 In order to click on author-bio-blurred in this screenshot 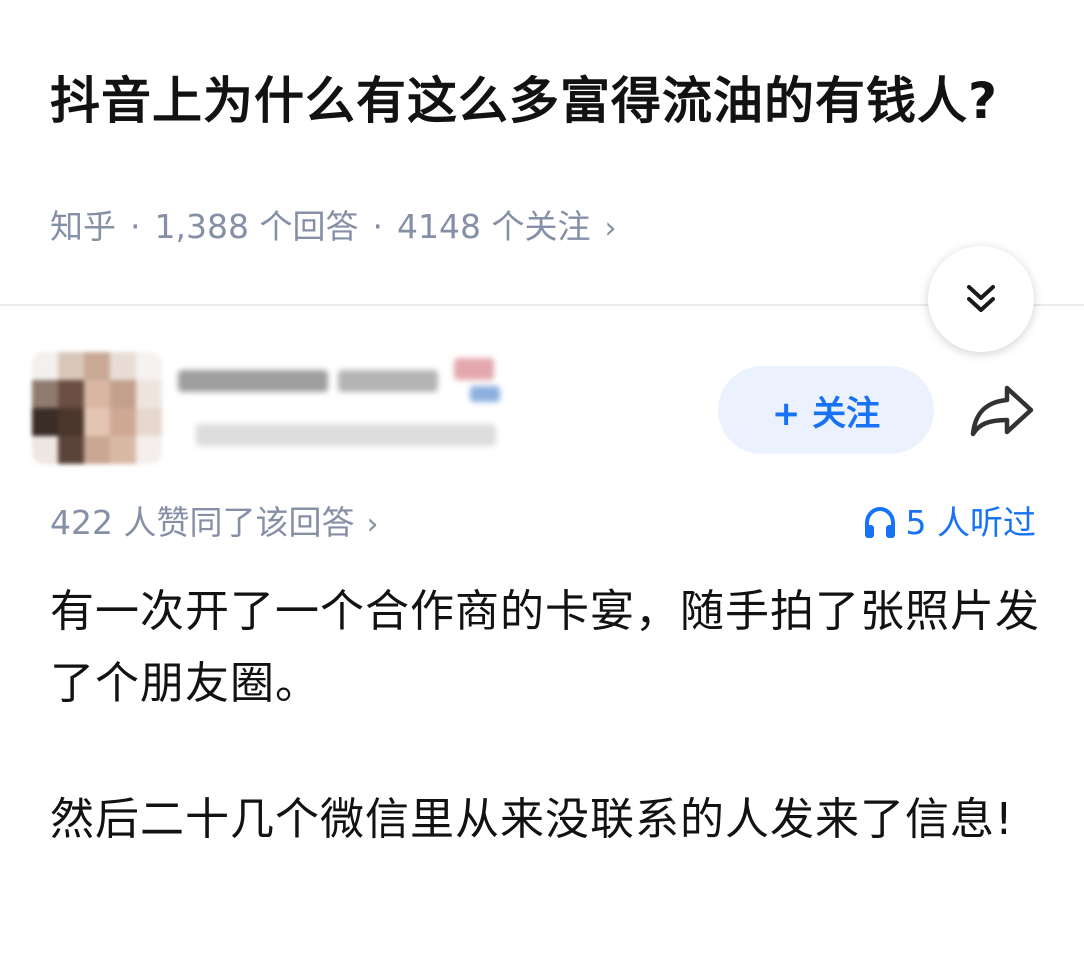, I will do `click(346, 435)`.